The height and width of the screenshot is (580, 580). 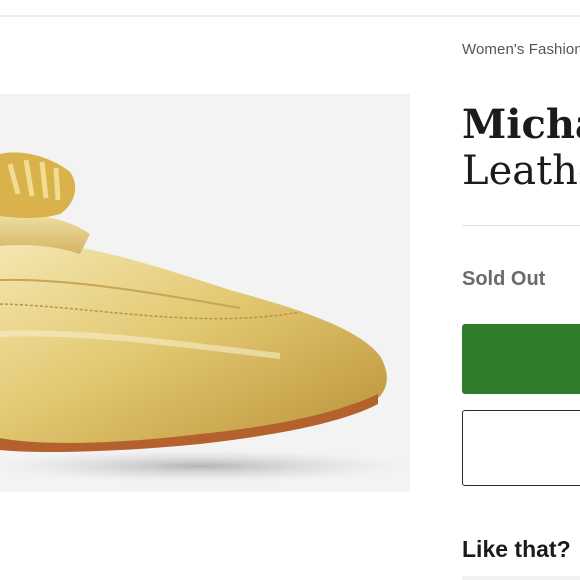 What do you see at coordinates (516, 549) in the screenshot?
I see `recommendations-heading: Like that?` at bounding box center [516, 549].